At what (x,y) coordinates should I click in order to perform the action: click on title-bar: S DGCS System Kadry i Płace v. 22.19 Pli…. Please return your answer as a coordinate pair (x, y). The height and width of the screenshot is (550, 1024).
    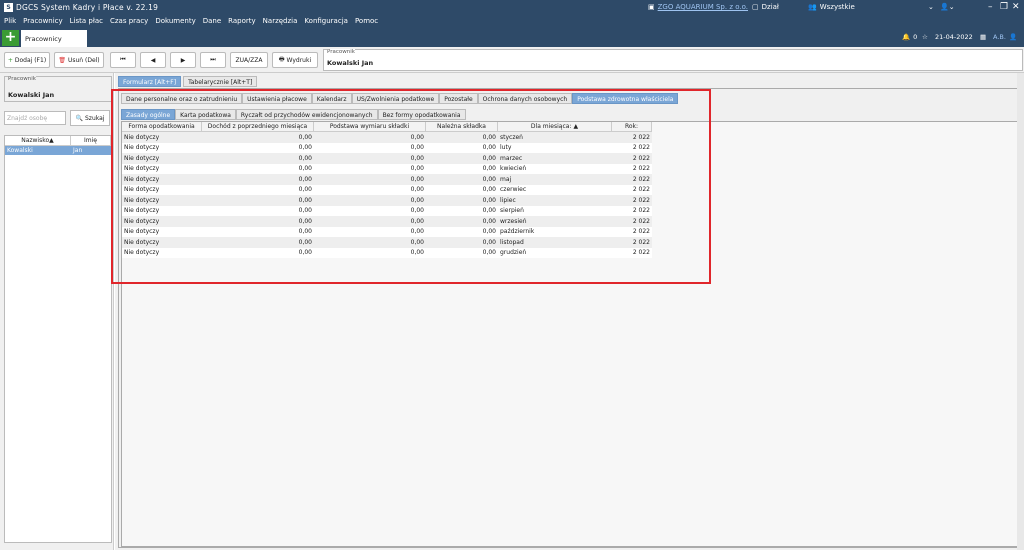
    Looking at the image, I should click on (512, 14).